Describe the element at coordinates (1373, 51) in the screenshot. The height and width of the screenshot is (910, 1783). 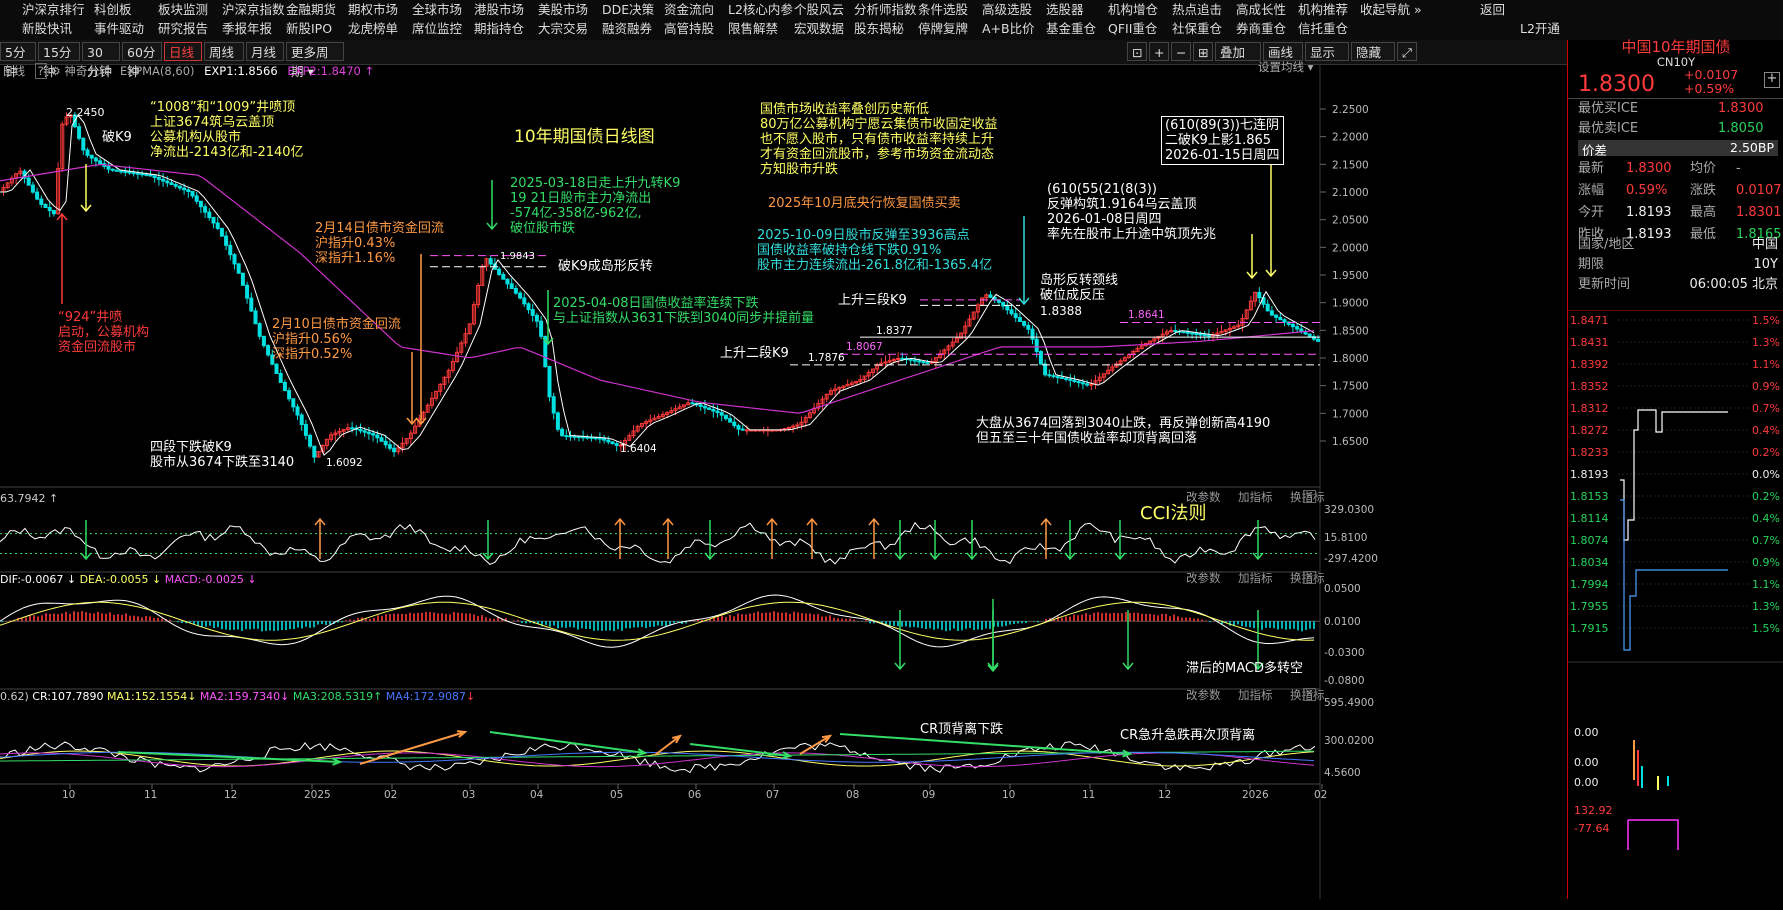
I see `hide-button: 隐藏` at that location.